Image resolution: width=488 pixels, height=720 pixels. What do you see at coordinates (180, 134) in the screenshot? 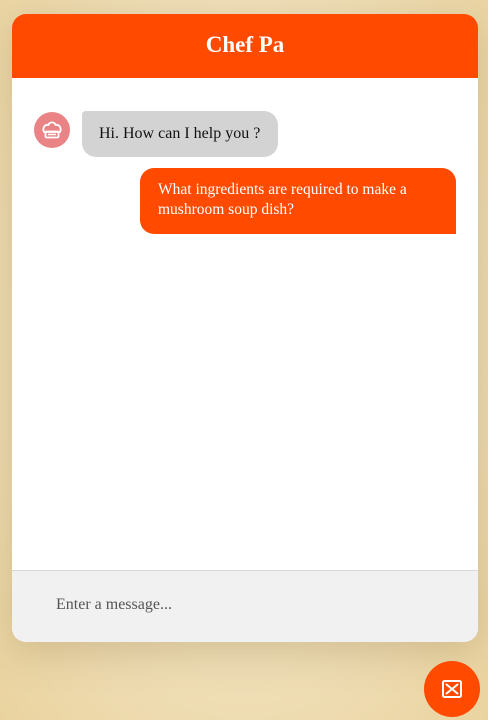
I see `incoming-message-bubble: Hi. How can I help you ?` at bounding box center [180, 134].